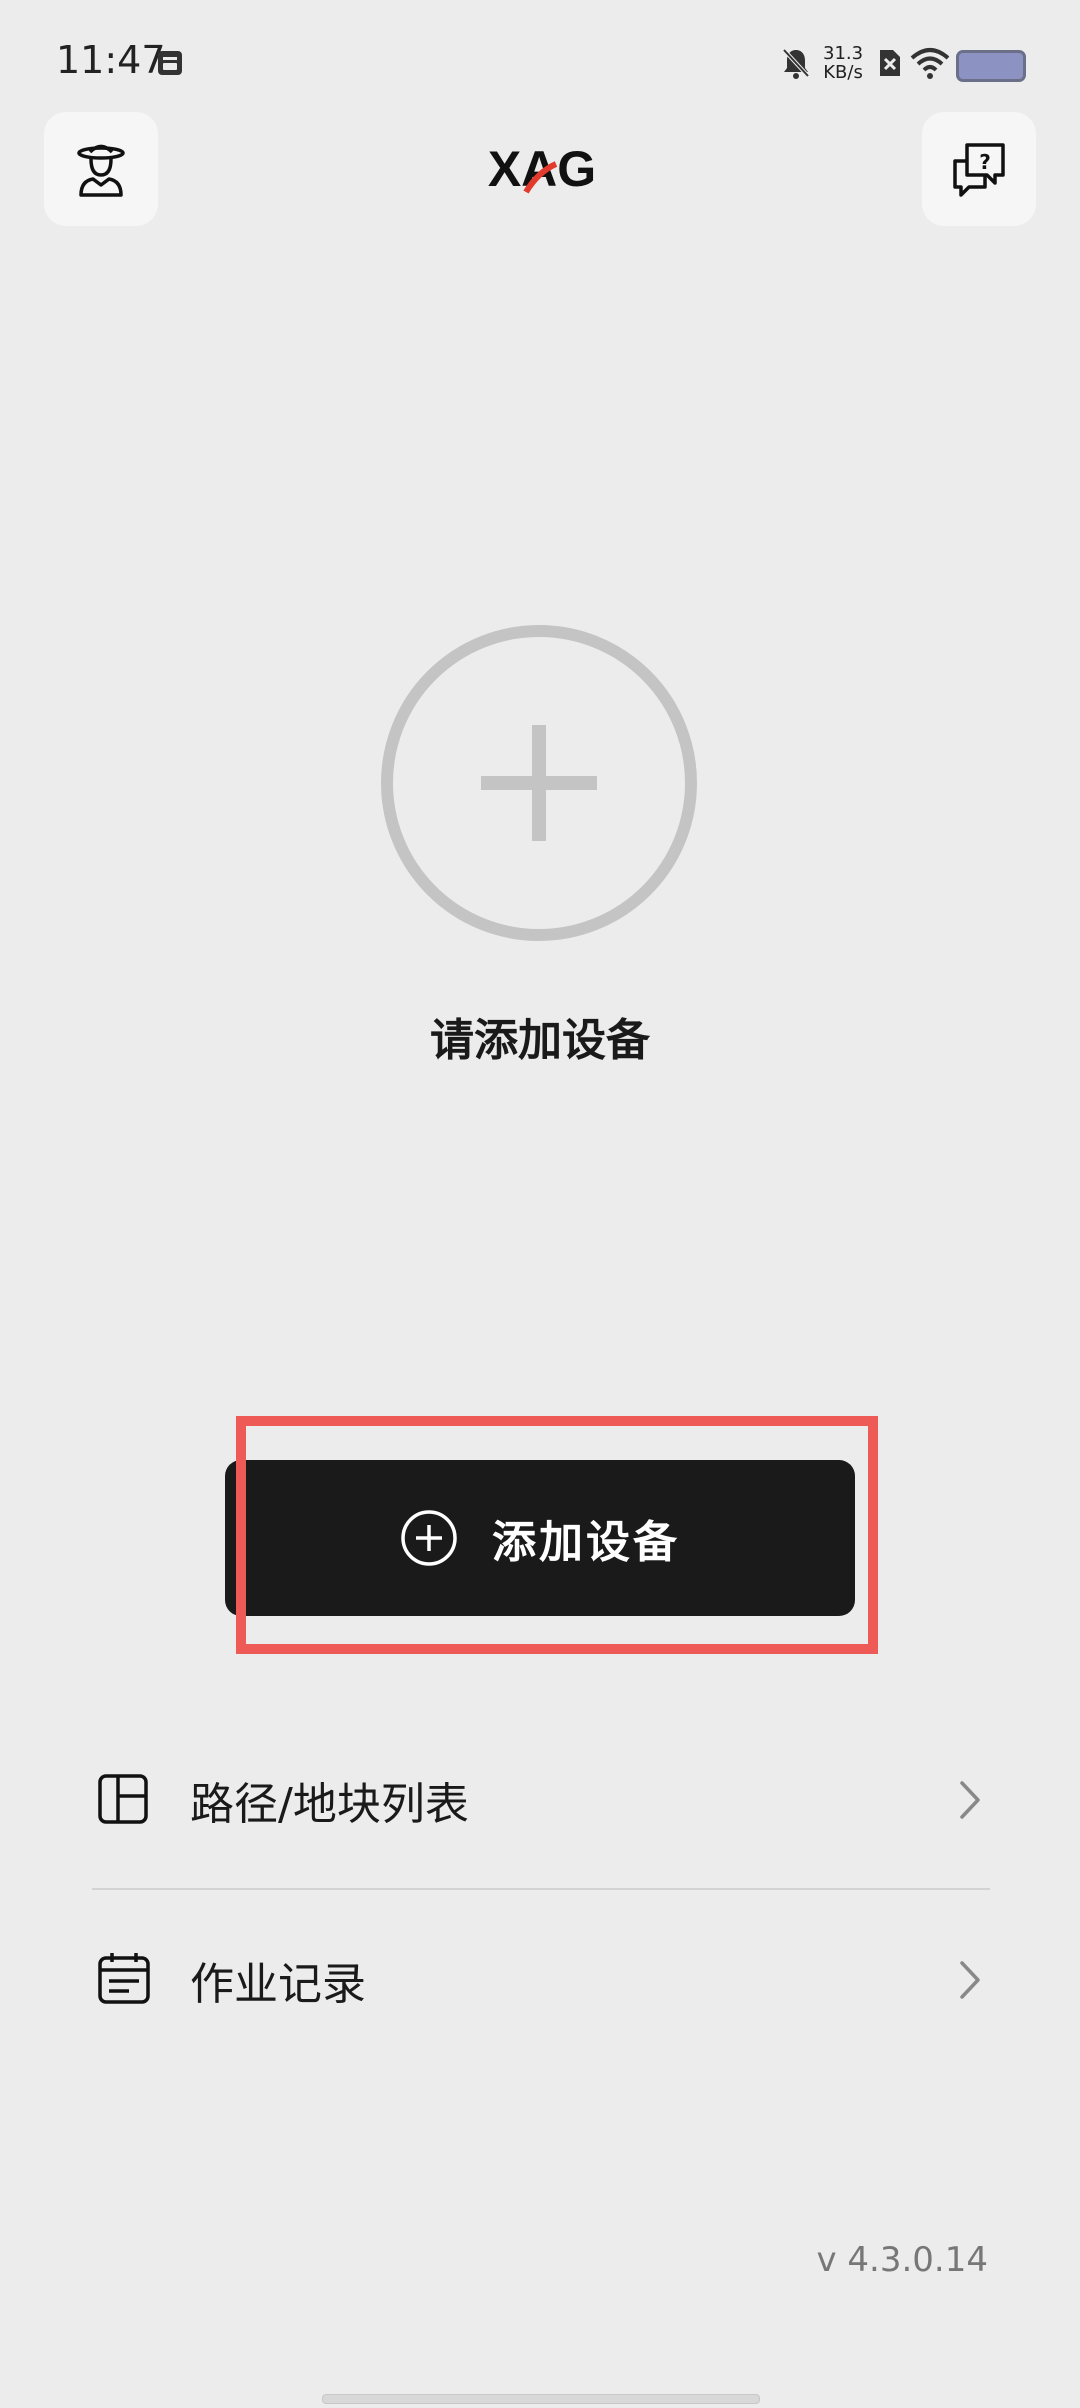 This screenshot has height=2408, width=1080. I want to click on profile-button, so click(101, 169).